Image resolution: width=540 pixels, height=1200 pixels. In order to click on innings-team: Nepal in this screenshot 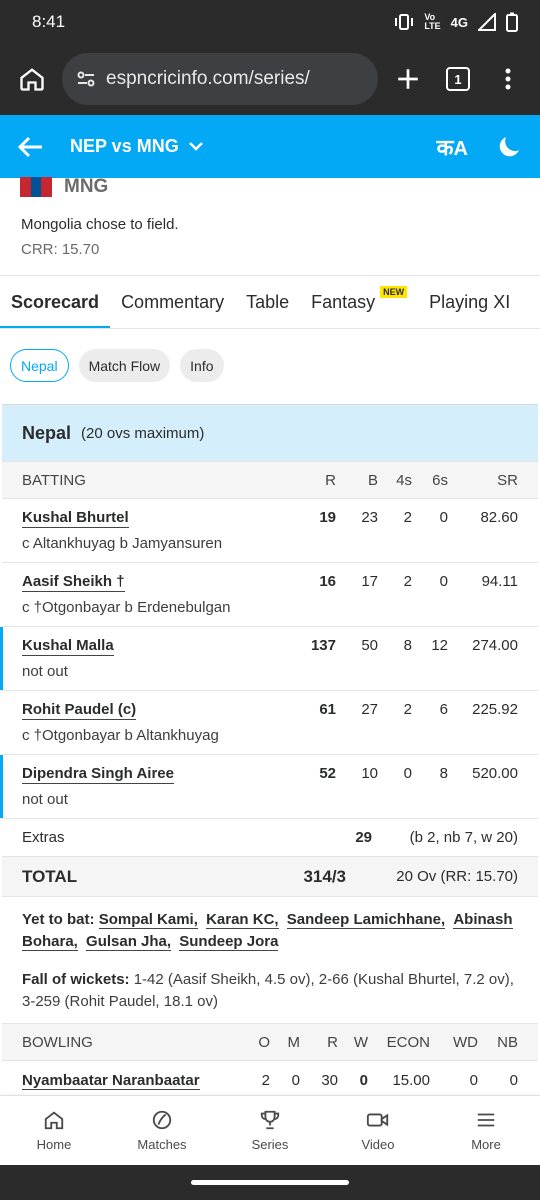, I will do `click(47, 432)`.